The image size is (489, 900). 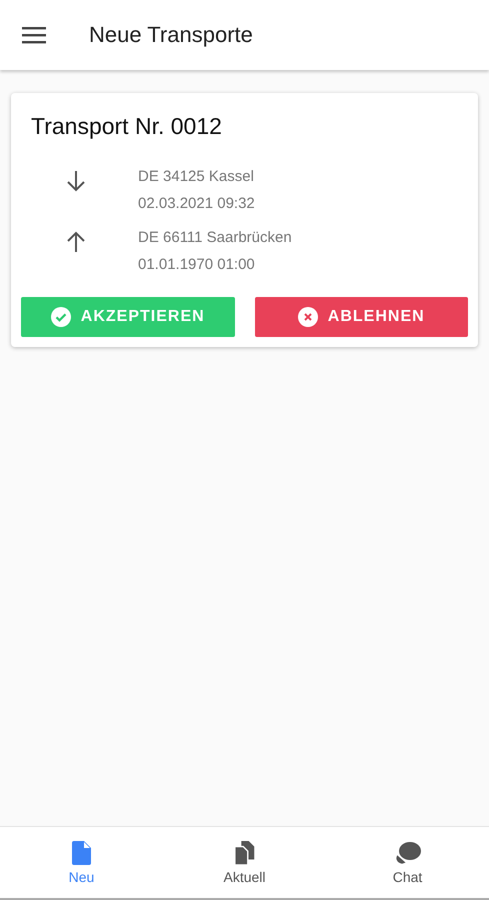 What do you see at coordinates (361, 317) in the screenshot?
I see `reject-button: ABLEHNEN` at bounding box center [361, 317].